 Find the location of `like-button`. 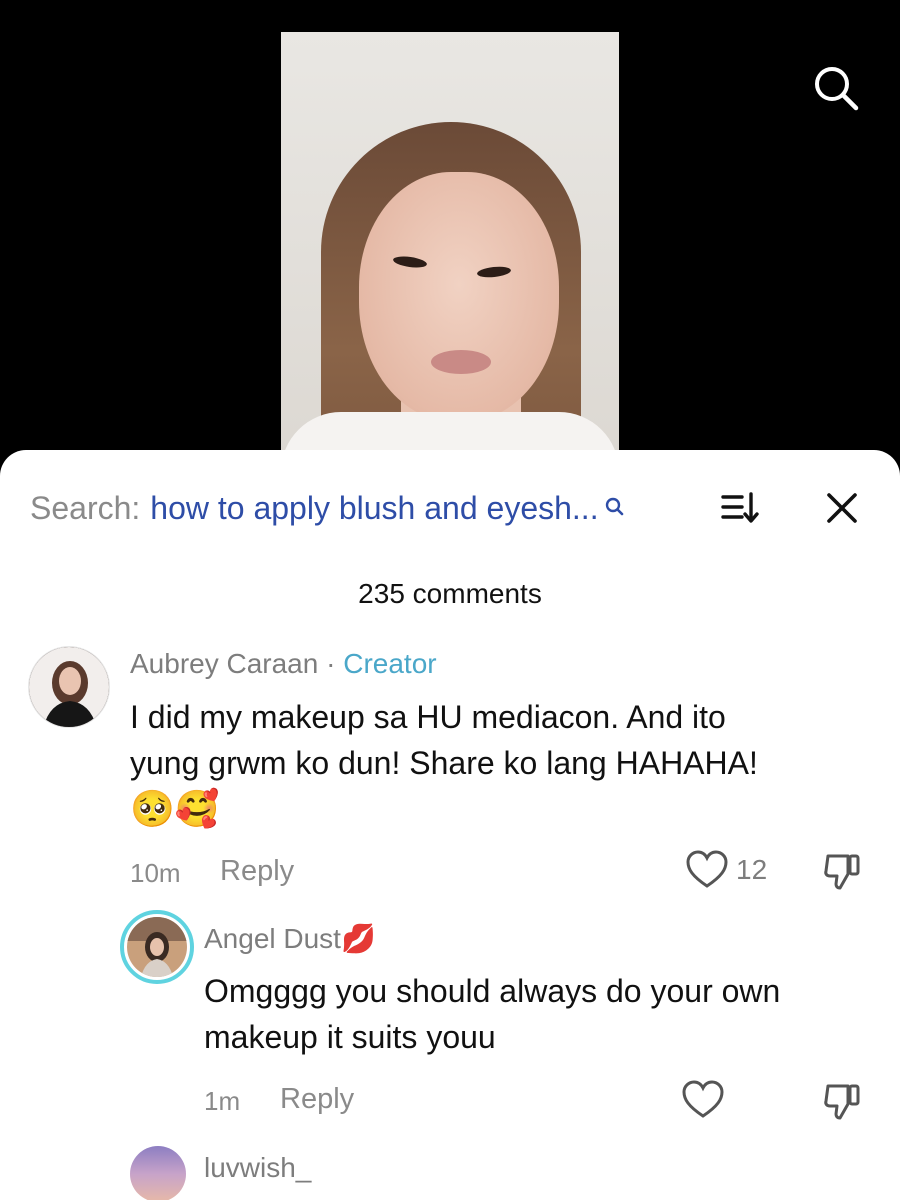

like-button is located at coordinates (703, 1100).